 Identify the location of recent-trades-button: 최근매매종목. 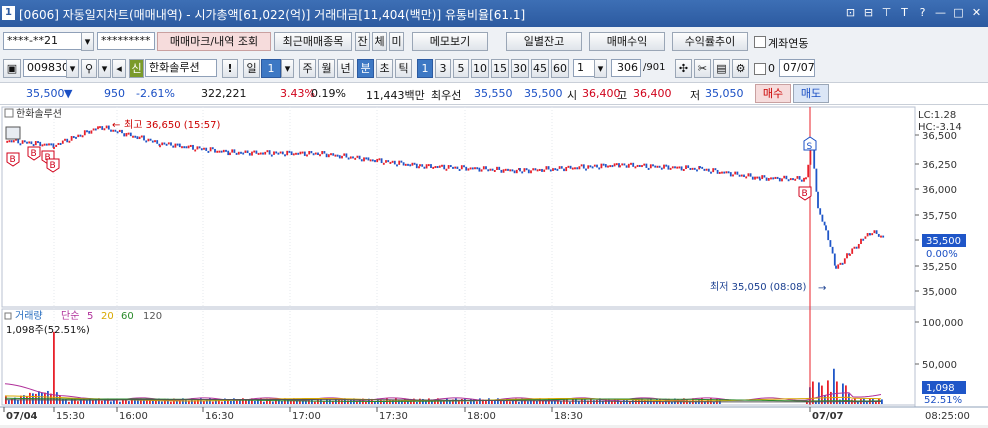
(313, 41).